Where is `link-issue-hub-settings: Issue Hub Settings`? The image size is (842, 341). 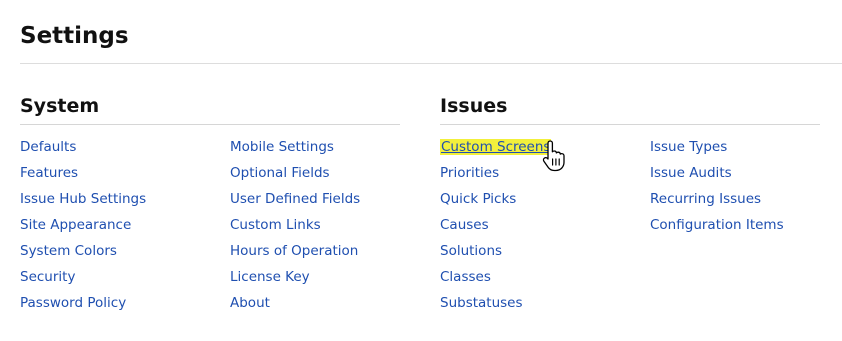 link-issue-hub-settings: Issue Hub Settings is located at coordinates (83, 199).